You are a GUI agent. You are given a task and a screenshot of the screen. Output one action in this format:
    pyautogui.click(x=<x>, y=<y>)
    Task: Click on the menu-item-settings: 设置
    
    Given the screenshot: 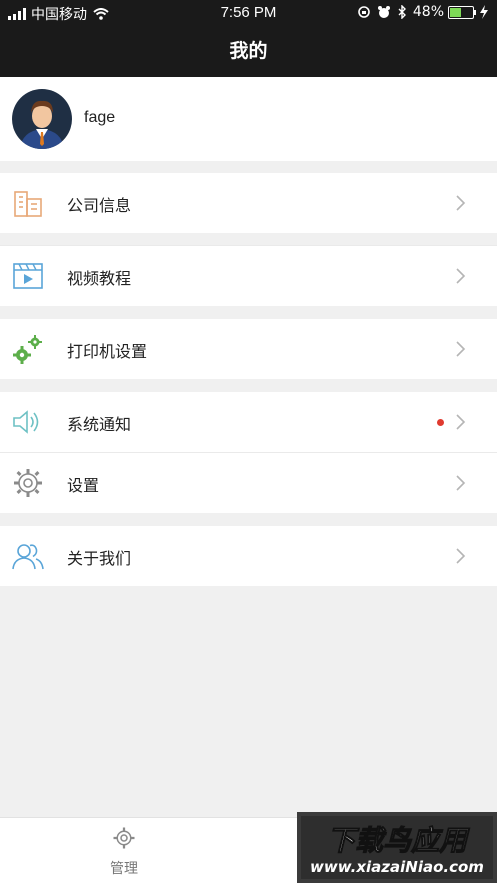 What is the action you would take?
    pyautogui.click(x=248, y=483)
    